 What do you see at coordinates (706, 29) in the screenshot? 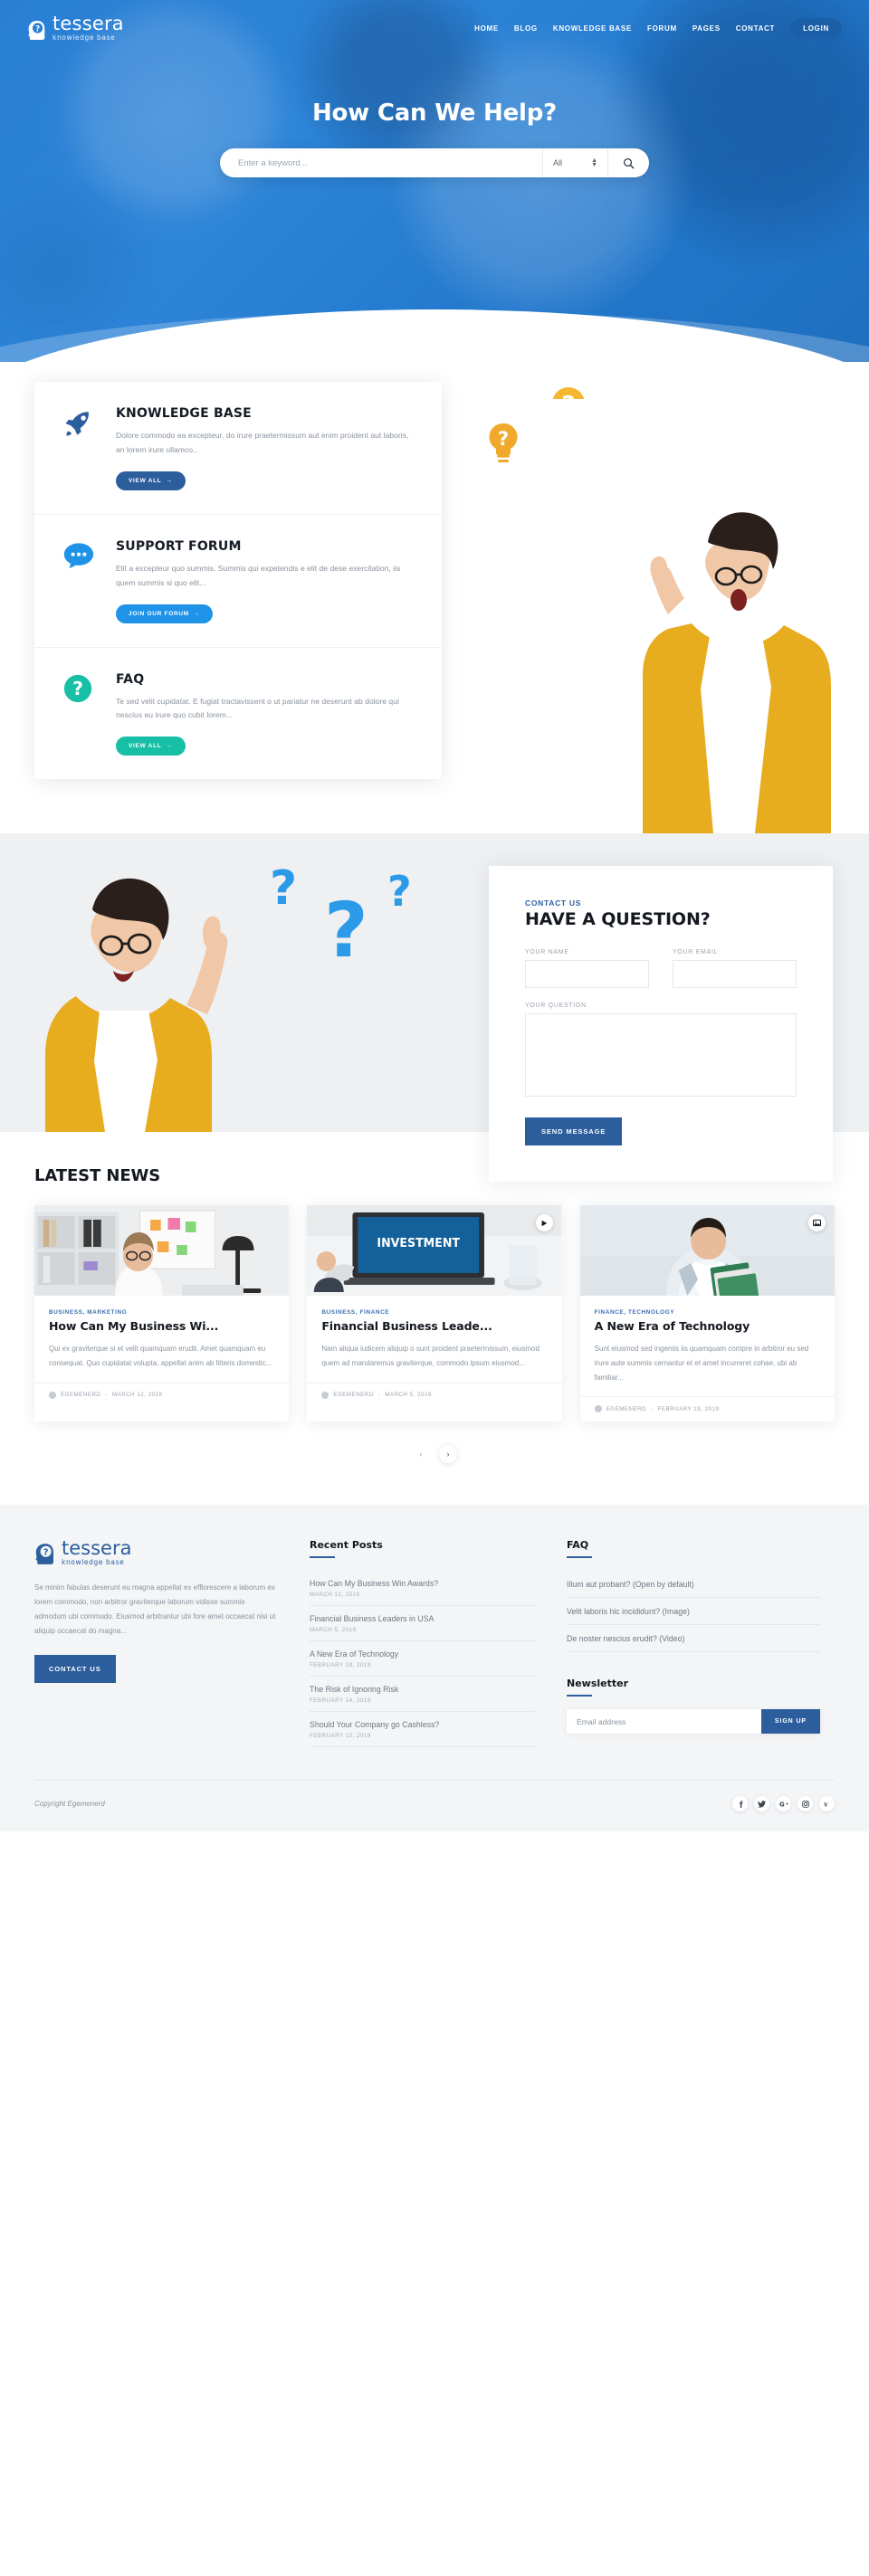
I see `nav-item-pages: PAGES` at bounding box center [706, 29].